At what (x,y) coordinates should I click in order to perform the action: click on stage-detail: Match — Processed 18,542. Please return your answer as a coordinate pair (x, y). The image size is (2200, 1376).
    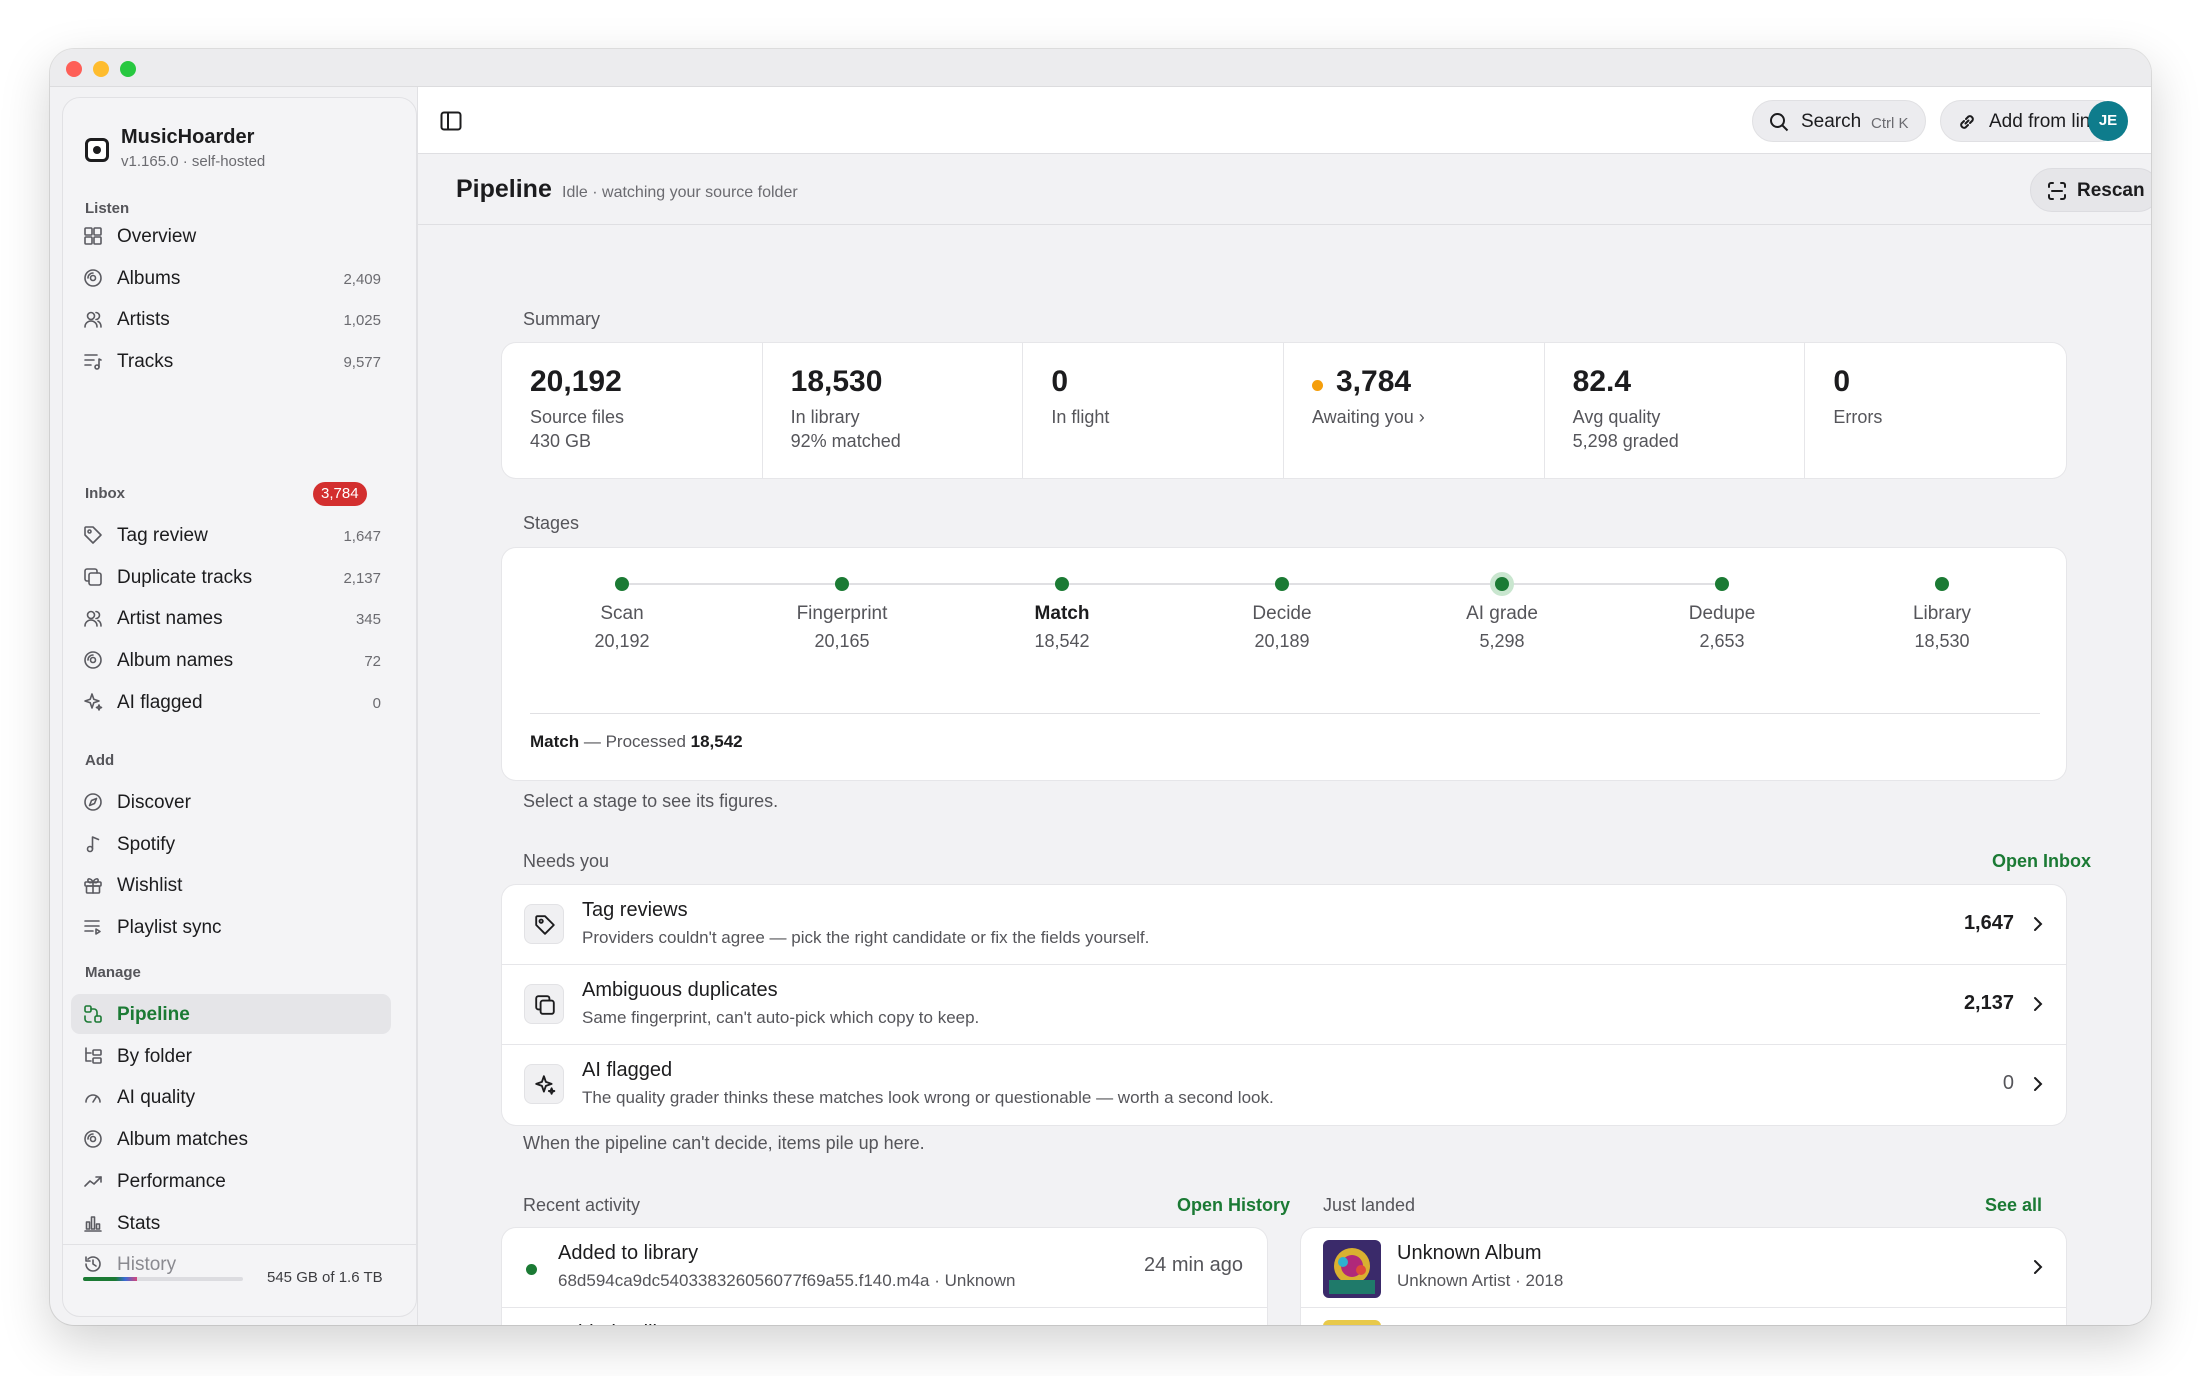
    Looking at the image, I should click on (636, 742).